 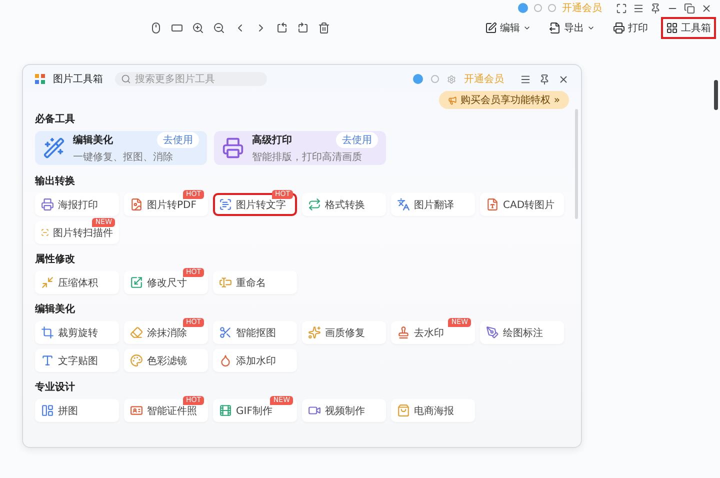 What do you see at coordinates (572, 28) in the screenshot?
I see `toolbar-button: 导出` at bounding box center [572, 28].